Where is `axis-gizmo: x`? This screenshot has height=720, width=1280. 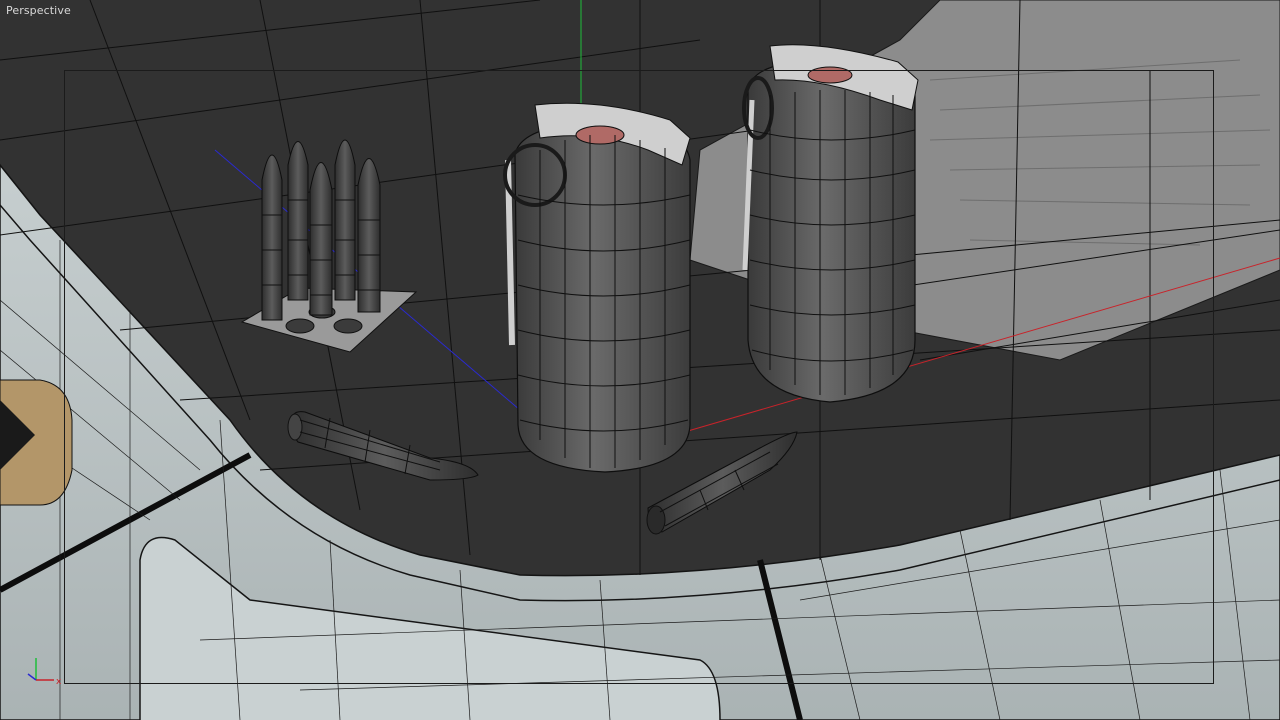
axis-gizmo: x is located at coordinates (44, 672).